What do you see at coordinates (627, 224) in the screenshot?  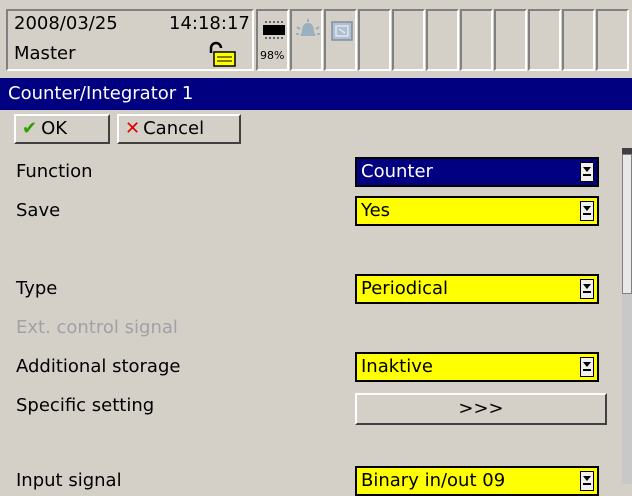 I see `scroll-thumb` at bounding box center [627, 224].